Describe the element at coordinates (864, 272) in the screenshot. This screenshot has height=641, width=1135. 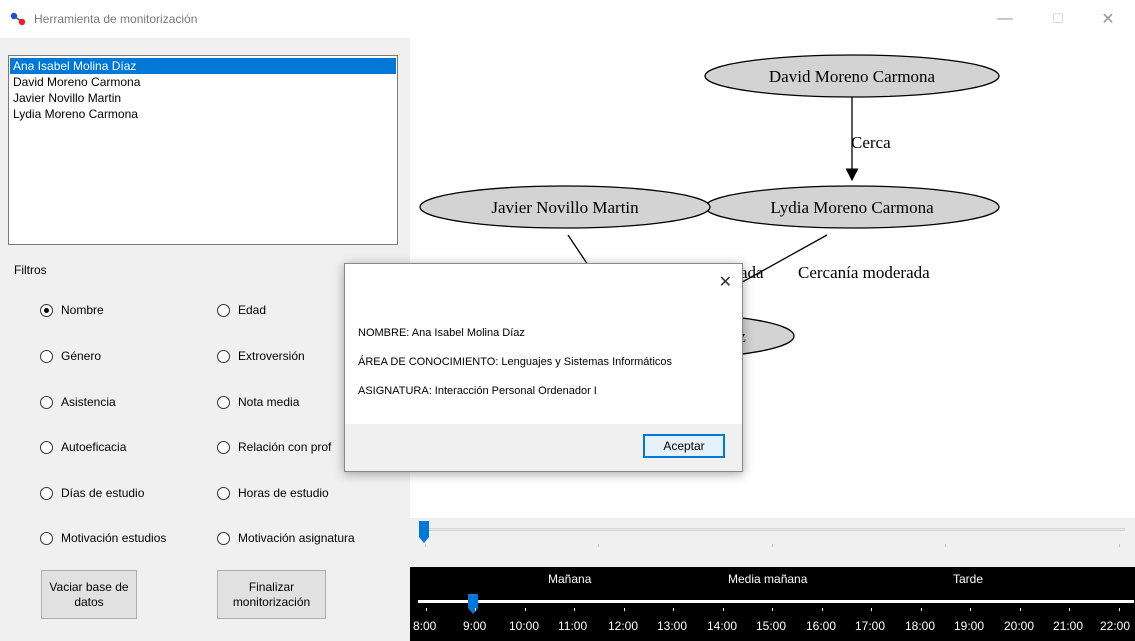
I see `edge-label: Cercanía moderada` at that location.